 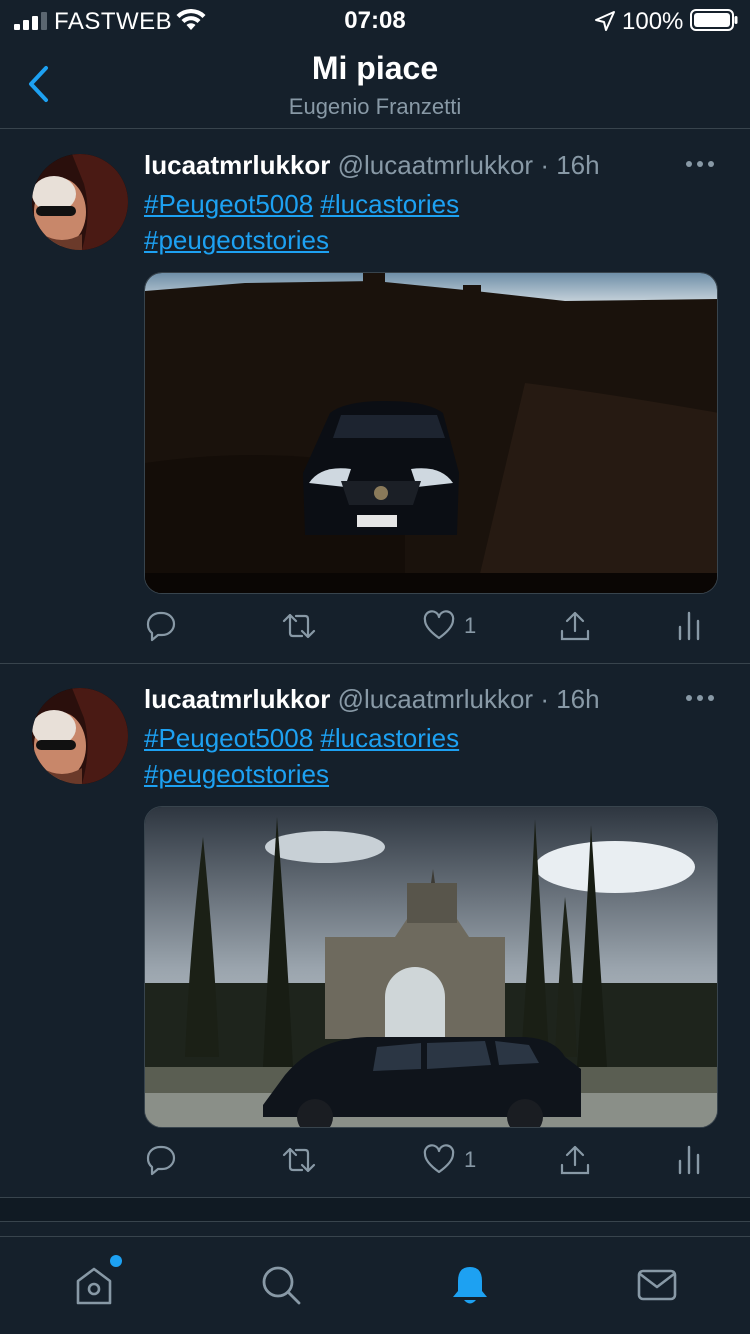 I want to click on search-icon, so click(x=281, y=1285).